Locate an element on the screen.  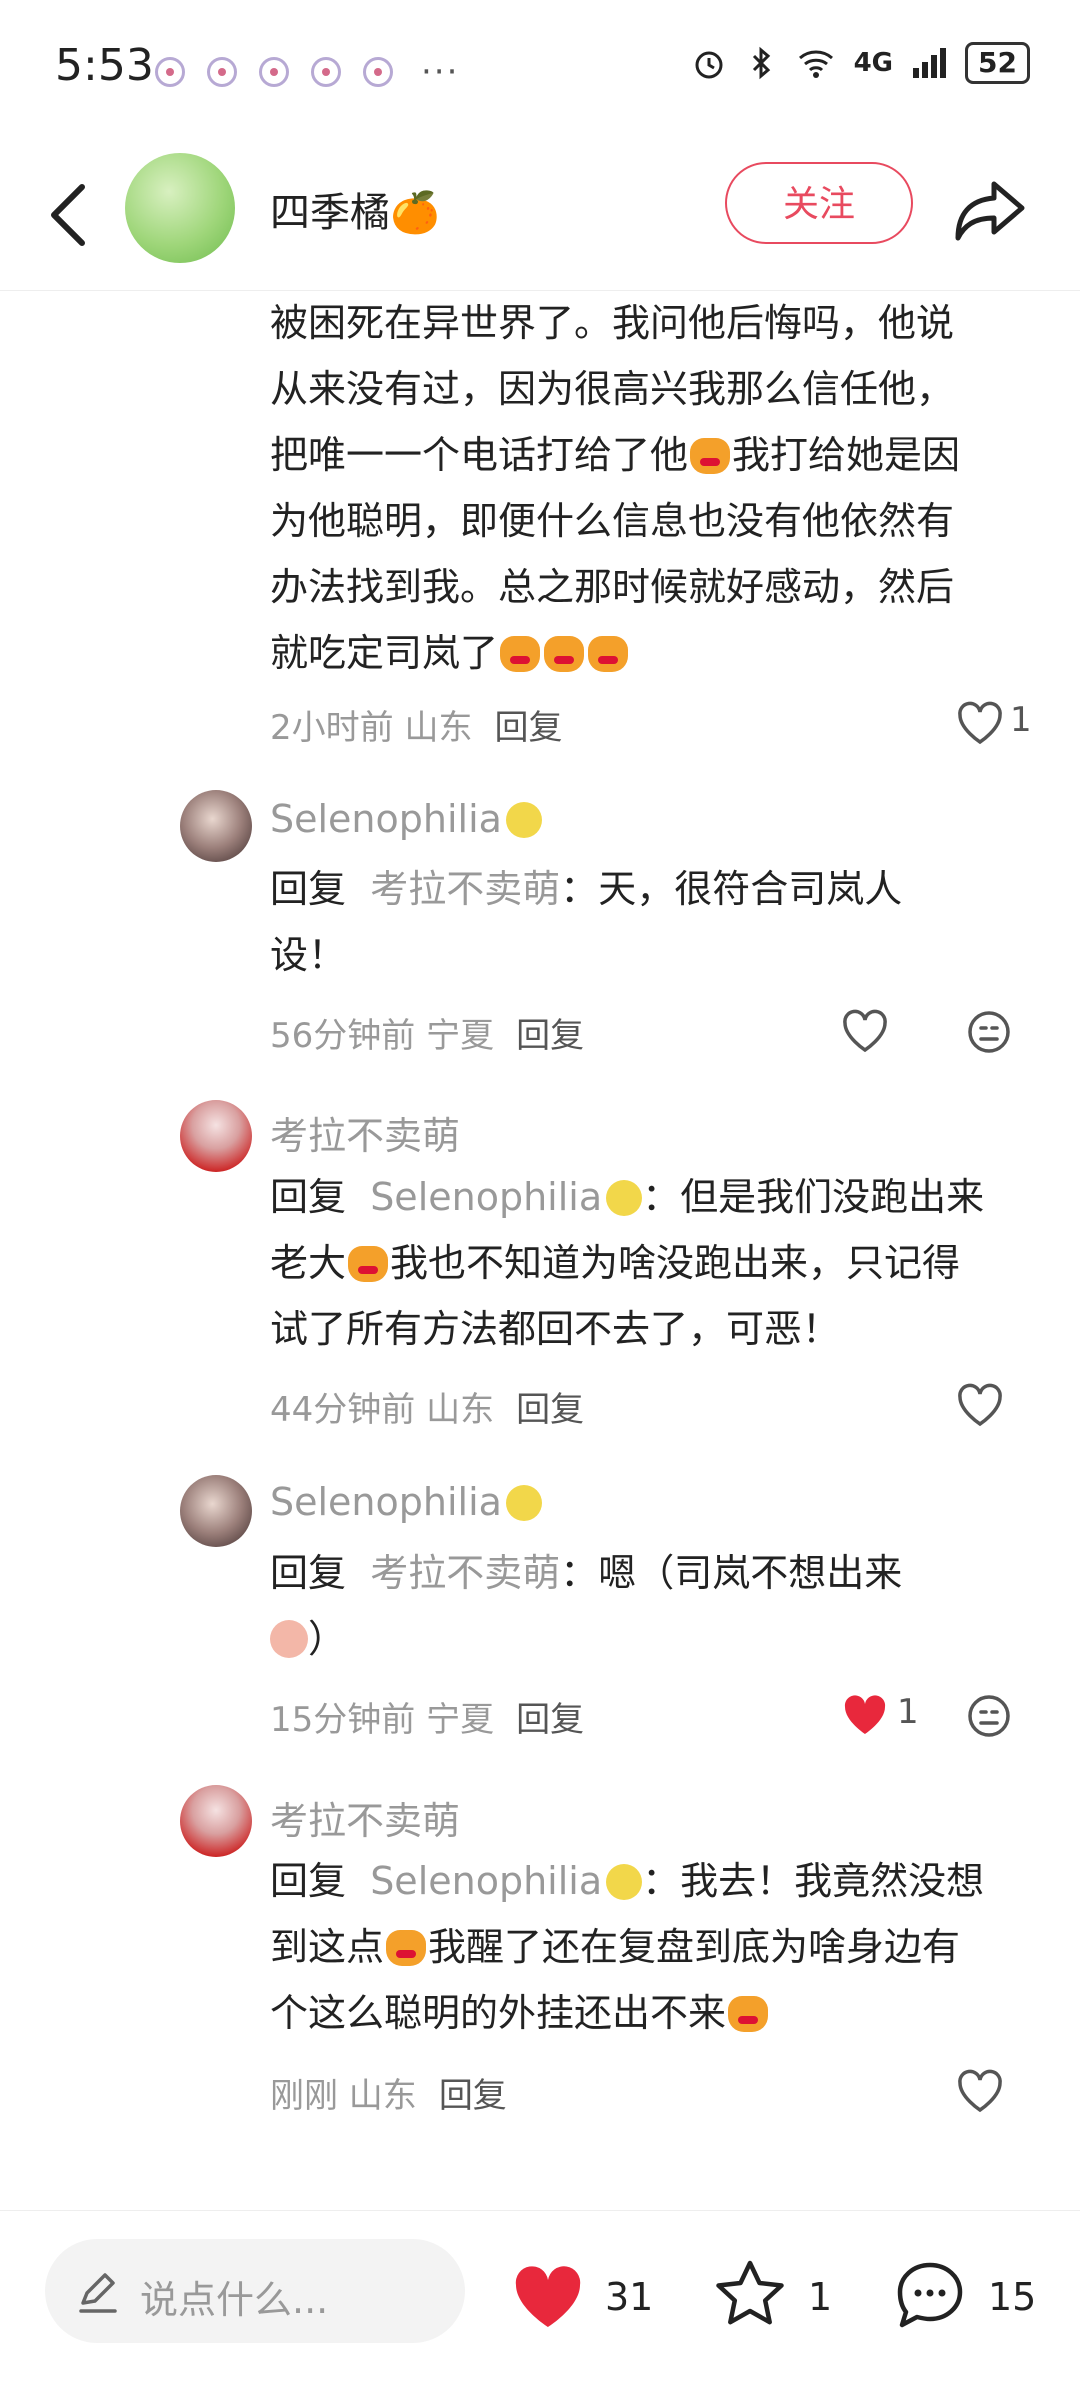
signal-icon is located at coordinates (930, 63).